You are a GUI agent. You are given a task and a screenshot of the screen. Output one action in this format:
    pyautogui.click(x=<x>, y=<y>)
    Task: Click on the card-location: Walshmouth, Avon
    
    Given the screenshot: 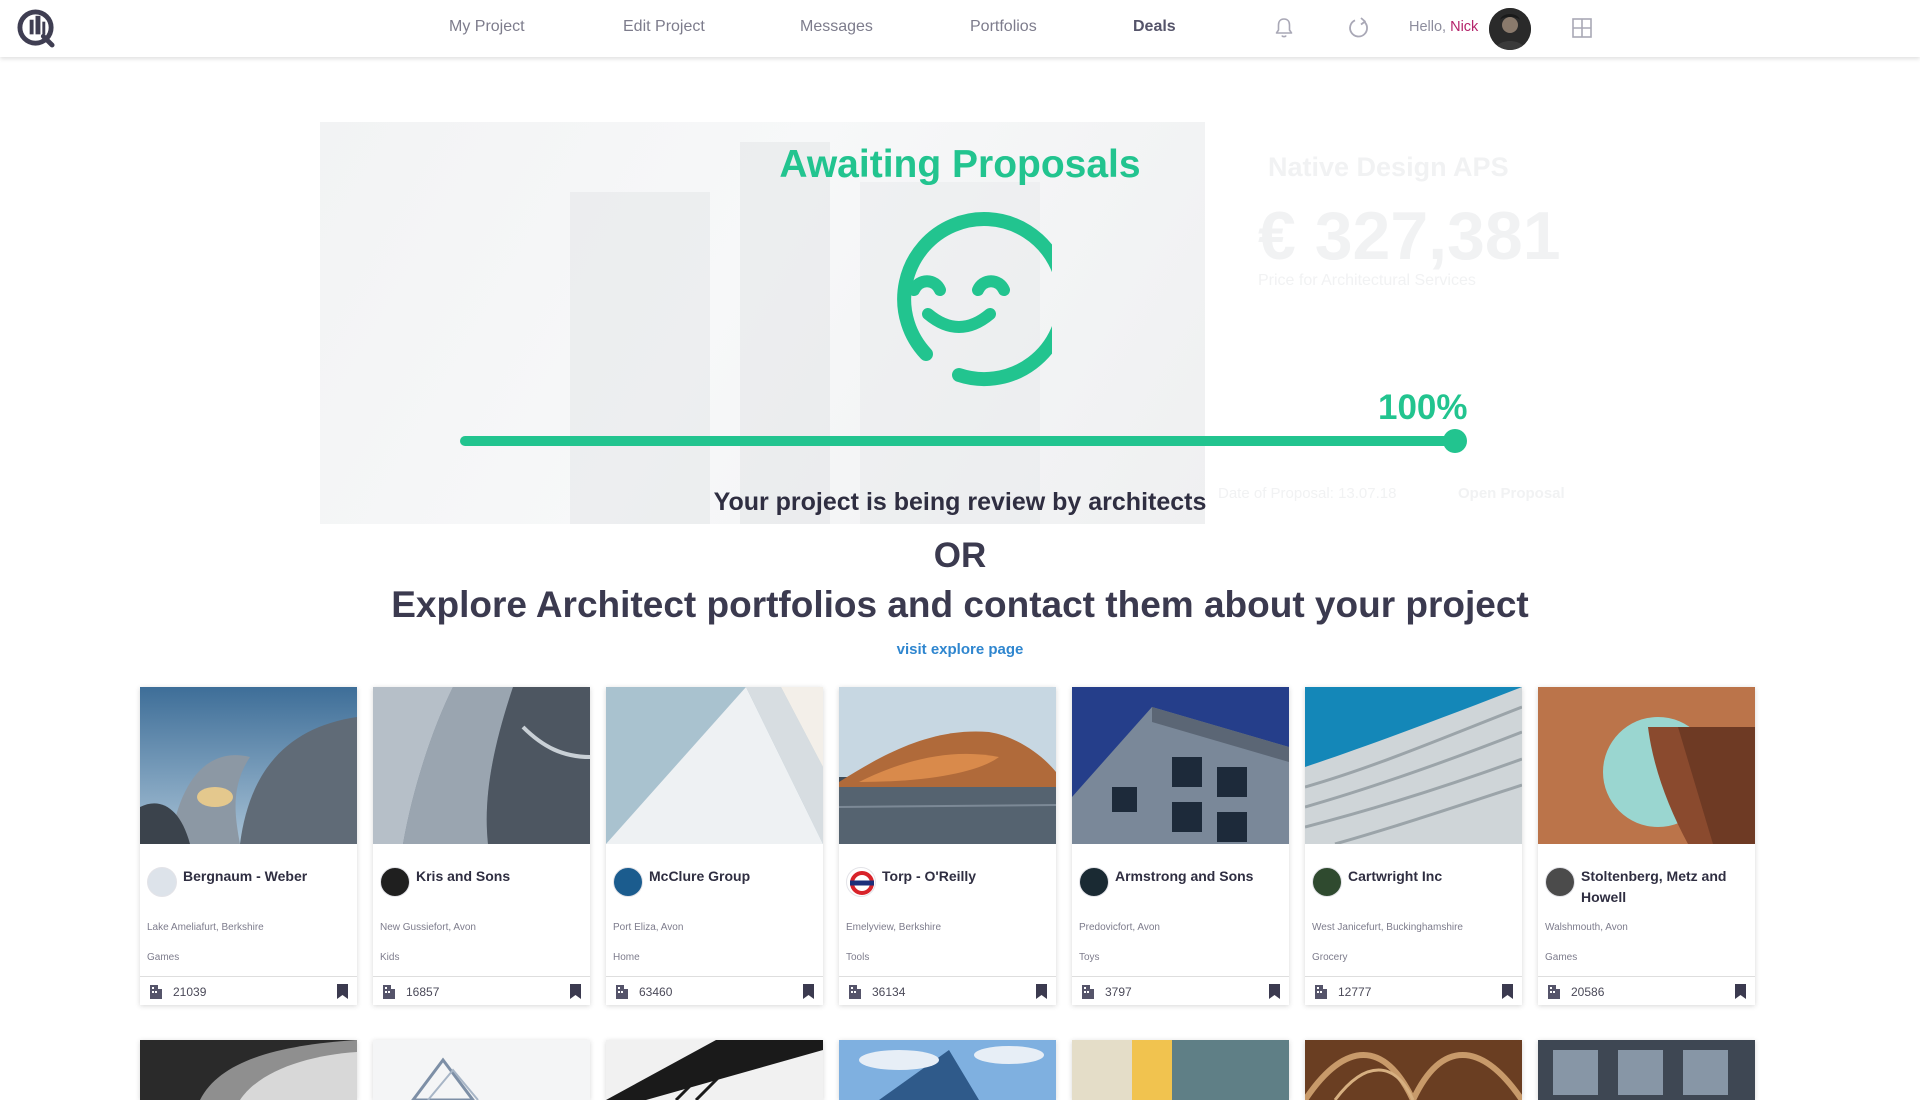 What is the action you would take?
    pyautogui.click(x=1586, y=927)
    